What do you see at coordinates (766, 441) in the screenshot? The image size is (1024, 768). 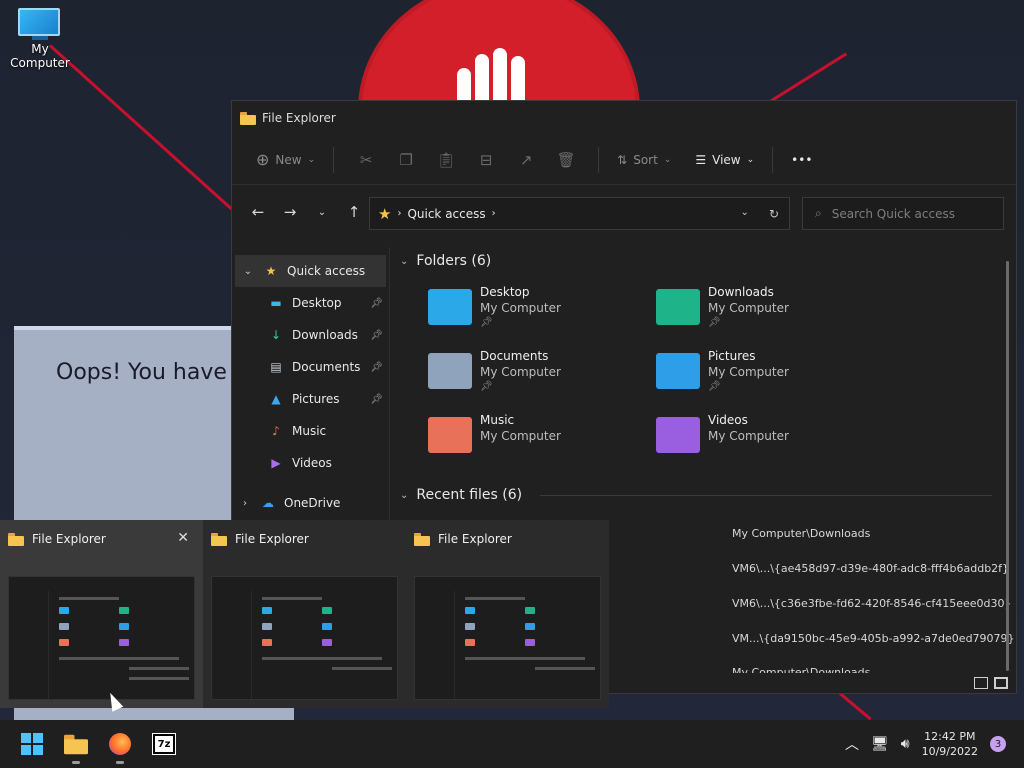 I see `folder-tile-videos: Videos My Computer` at bounding box center [766, 441].